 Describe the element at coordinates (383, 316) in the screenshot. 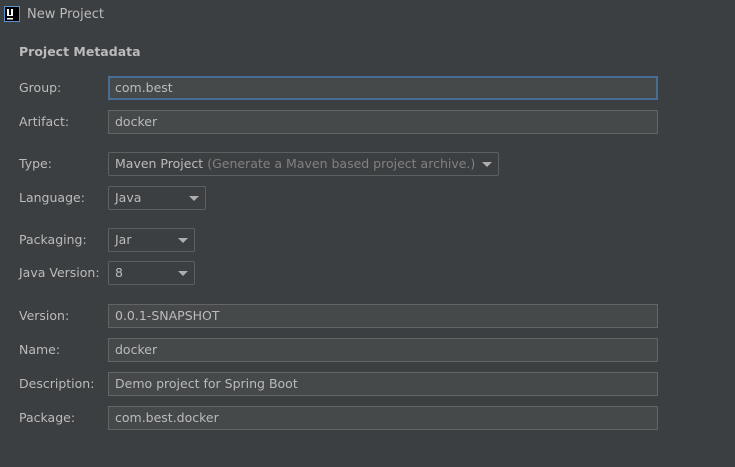

I see `version-field: 0.0.1-SNAPSHOT` at that location.